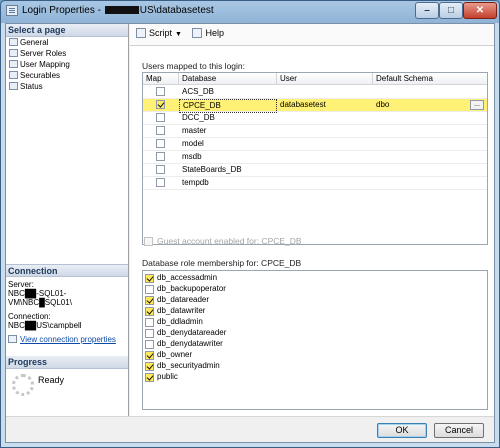  What do you see at coordinates (29, 316) in the screenshot?
I see `connection-label: Connection:` at bounding box center [29, 316].